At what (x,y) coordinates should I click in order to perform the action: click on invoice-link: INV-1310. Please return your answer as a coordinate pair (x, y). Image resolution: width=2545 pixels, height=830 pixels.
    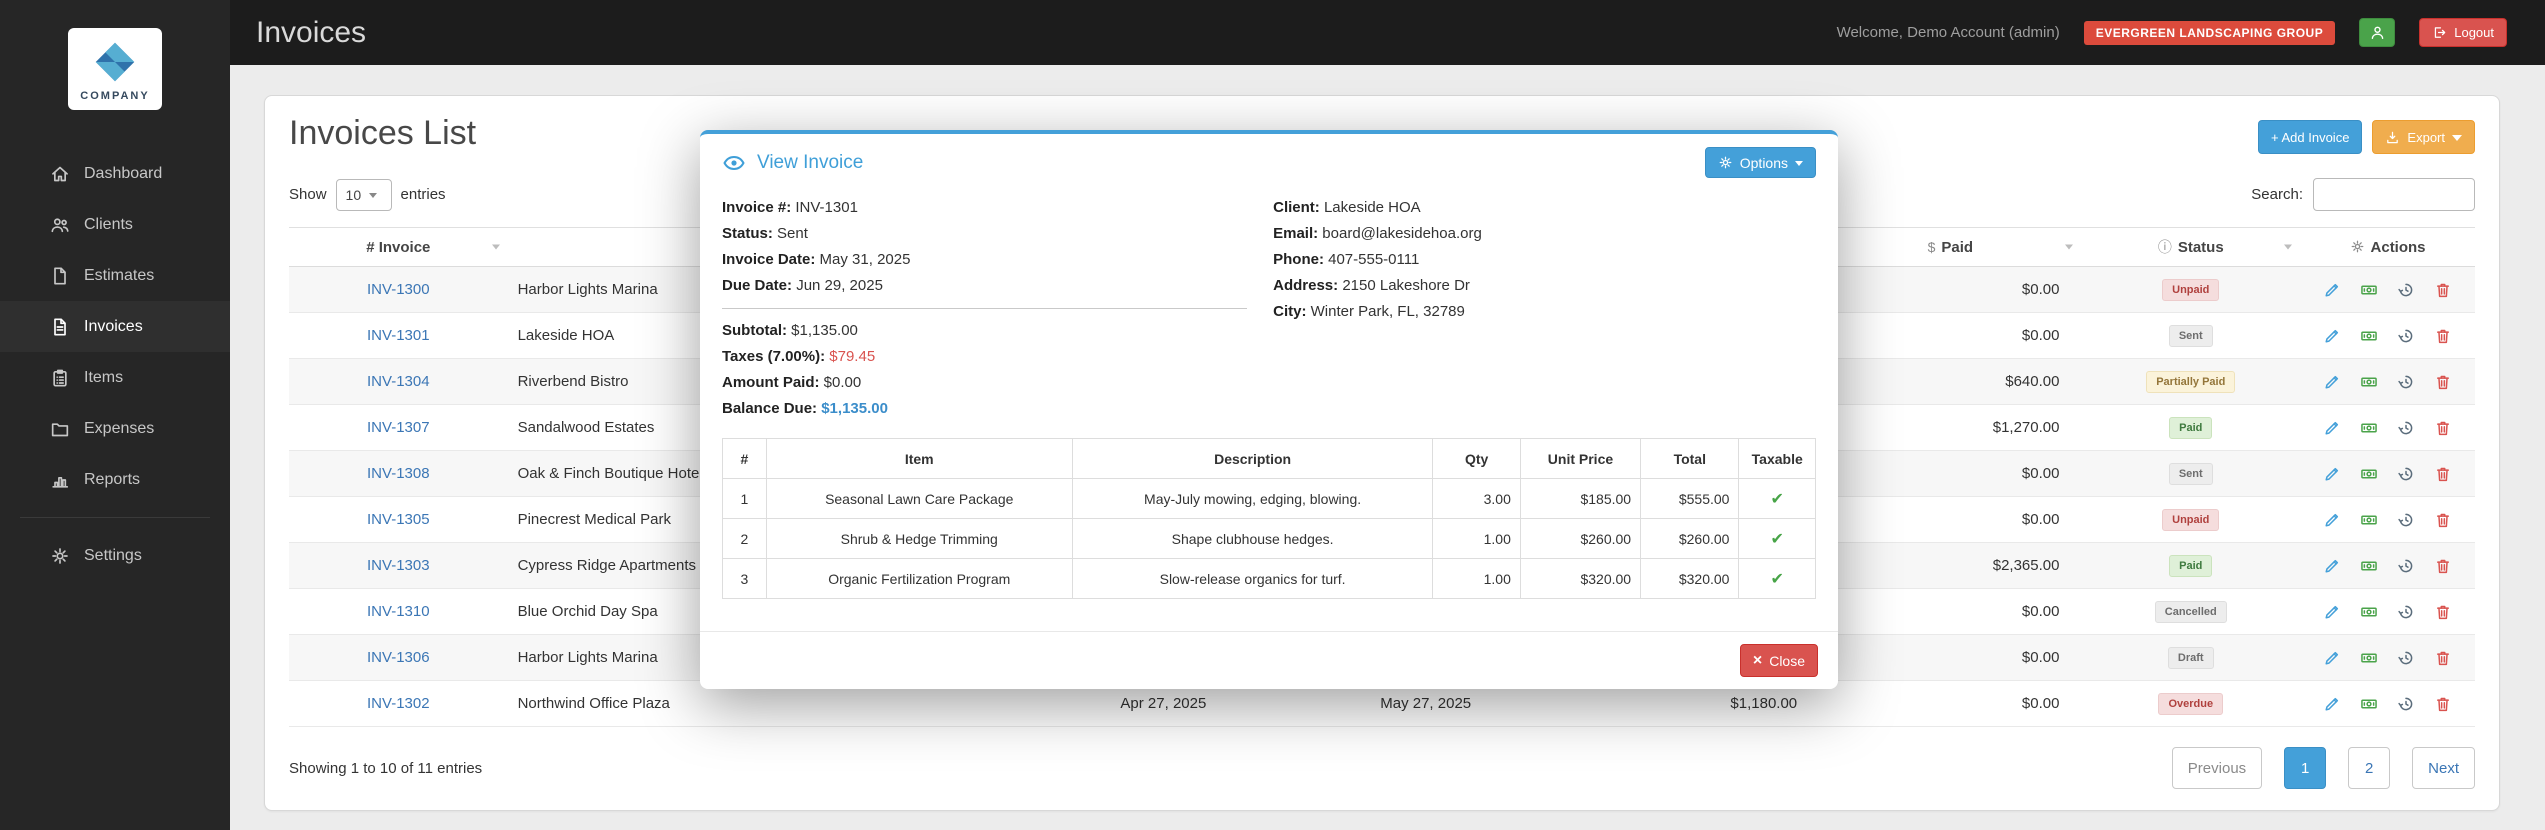
    Looking at the image, I should click on (398, 611).